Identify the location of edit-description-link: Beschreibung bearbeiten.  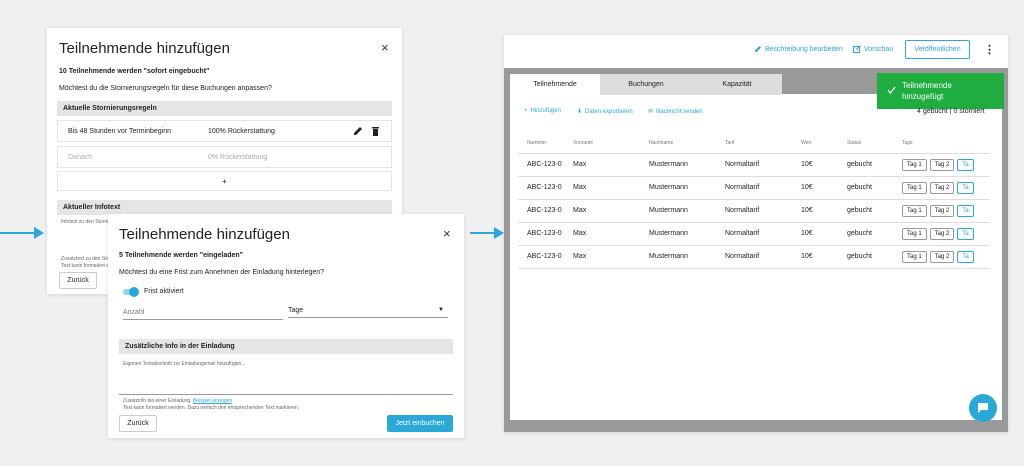
(798, 49).